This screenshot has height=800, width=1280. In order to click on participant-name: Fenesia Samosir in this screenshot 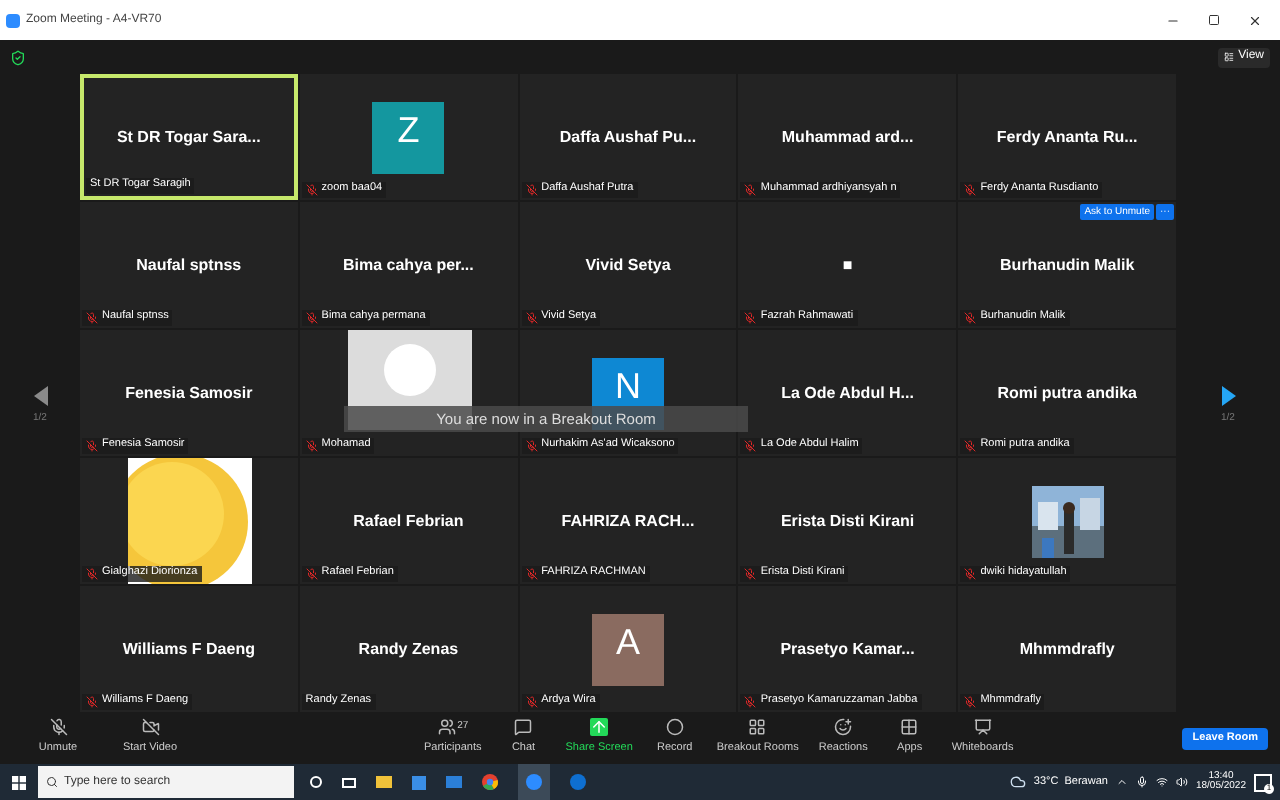, I will do `click(189, 393)`.